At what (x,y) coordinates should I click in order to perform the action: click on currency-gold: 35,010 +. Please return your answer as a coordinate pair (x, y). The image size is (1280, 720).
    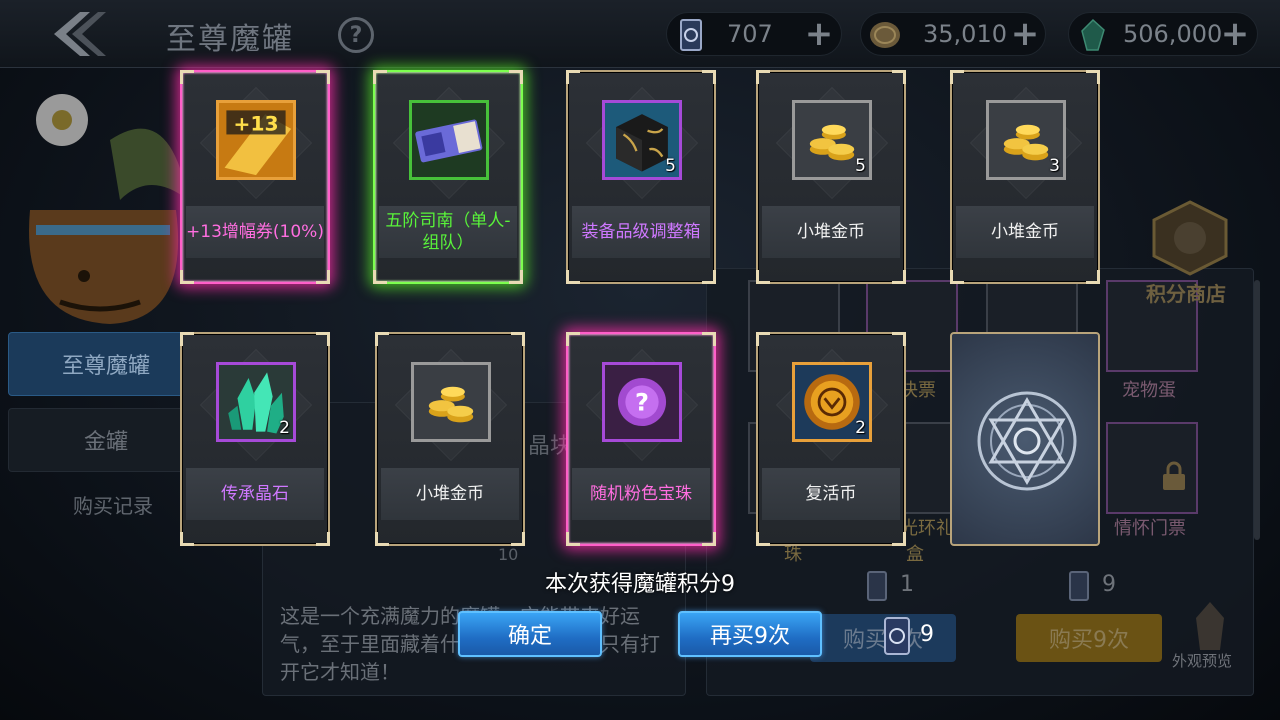
    Looking at the image, I should click on (953, 34).